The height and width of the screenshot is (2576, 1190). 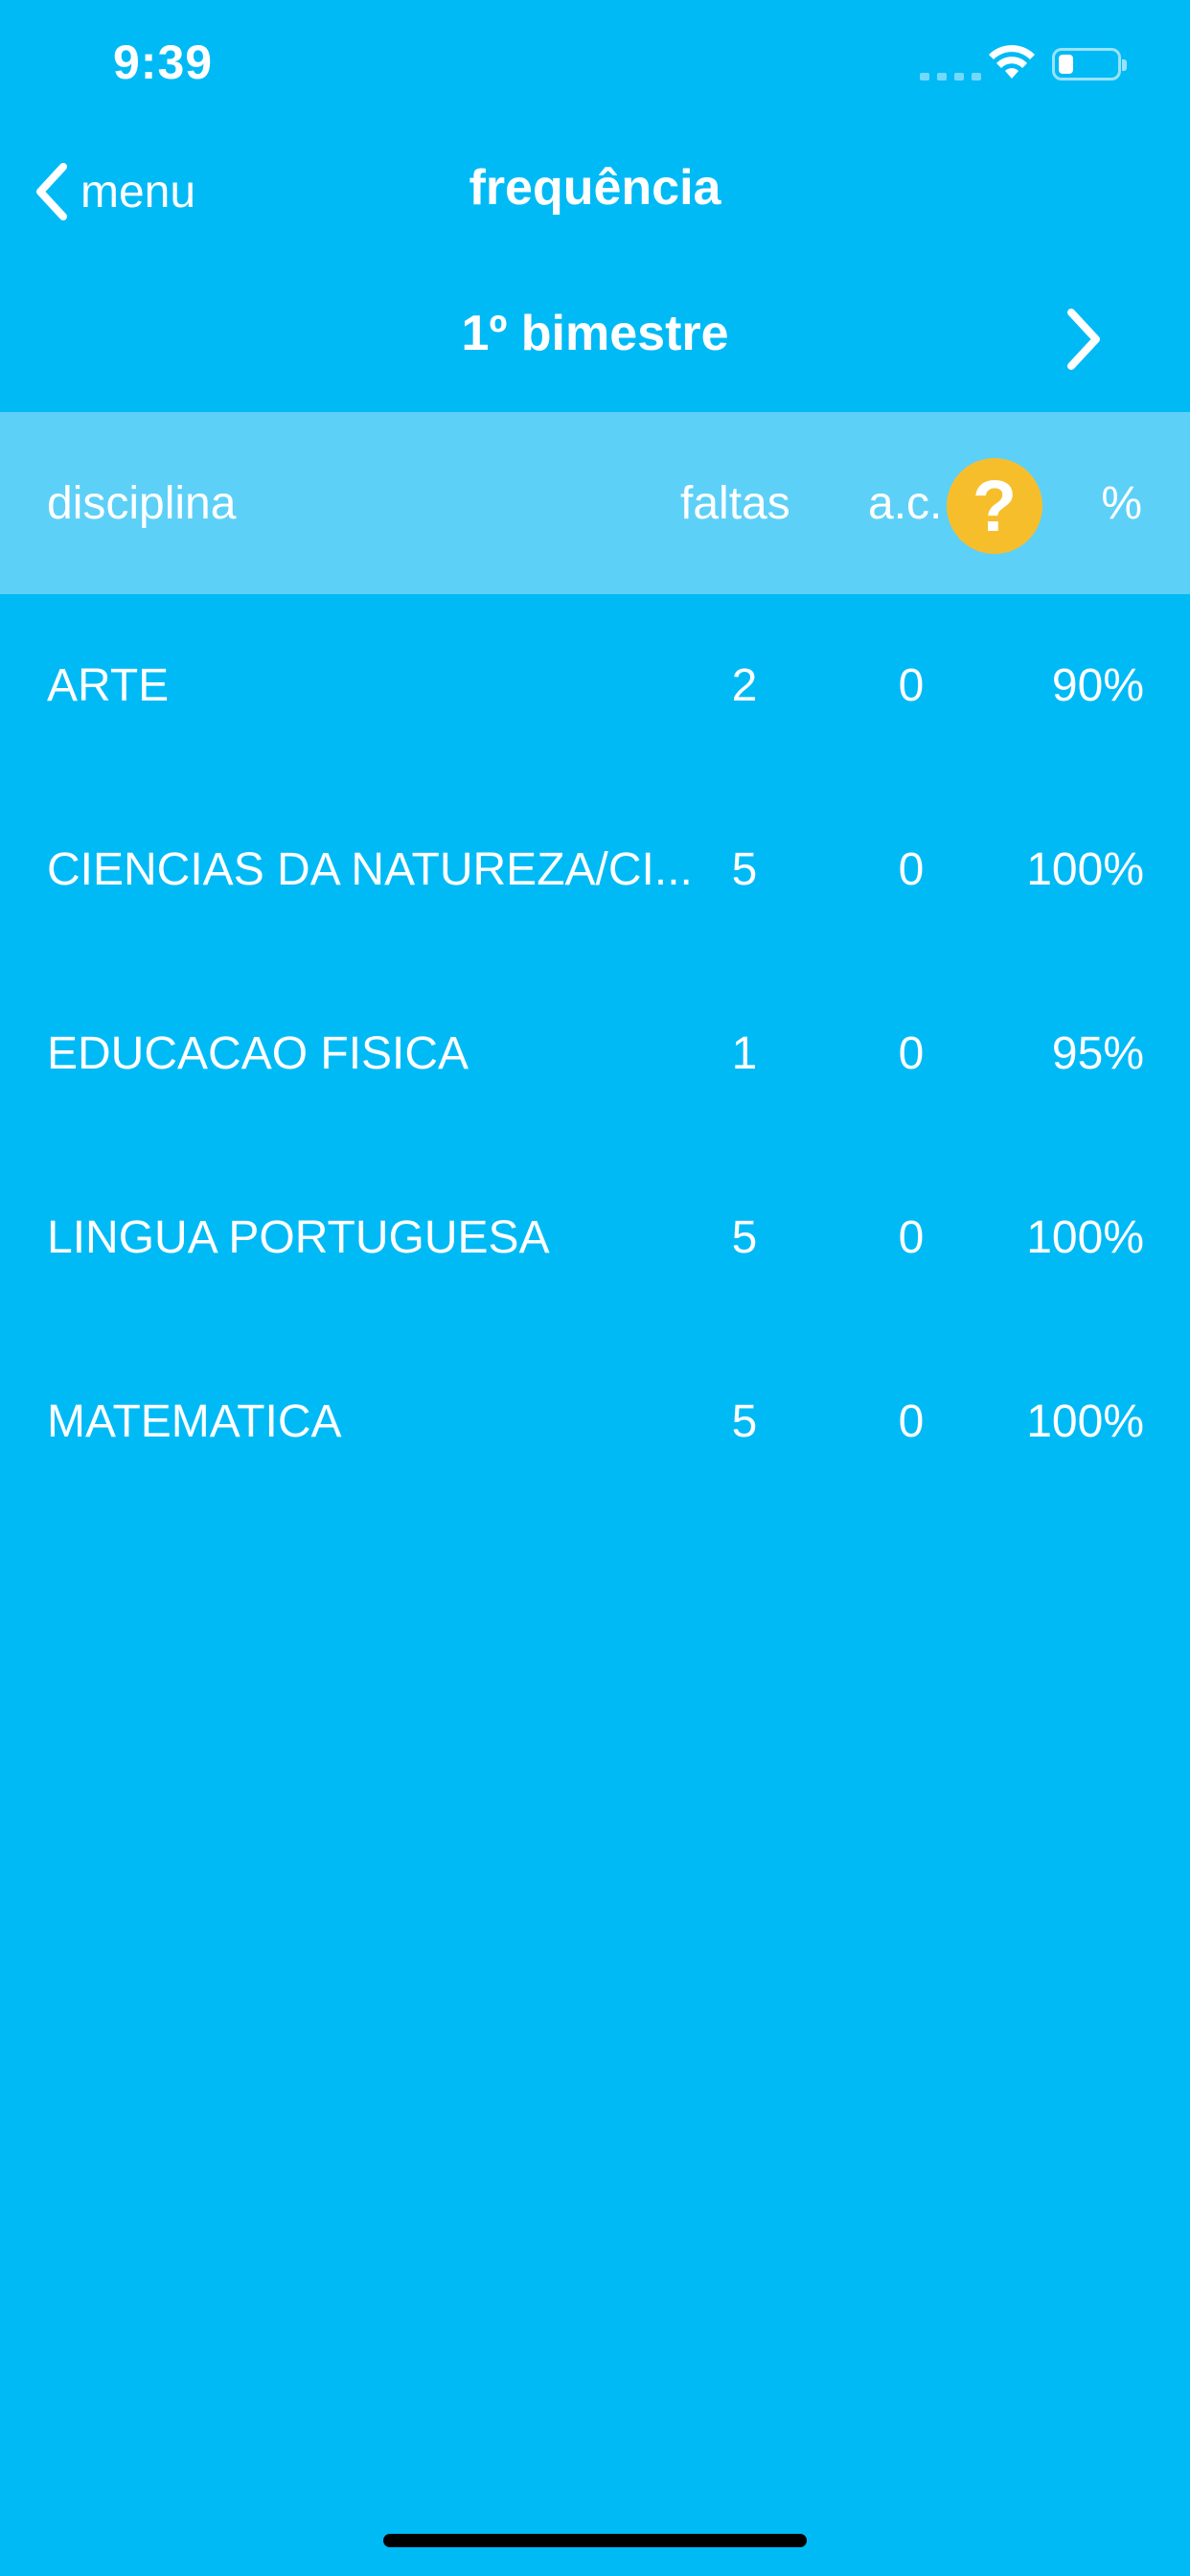 I want to click on wifi-icon, so click(x=1012, y=62).